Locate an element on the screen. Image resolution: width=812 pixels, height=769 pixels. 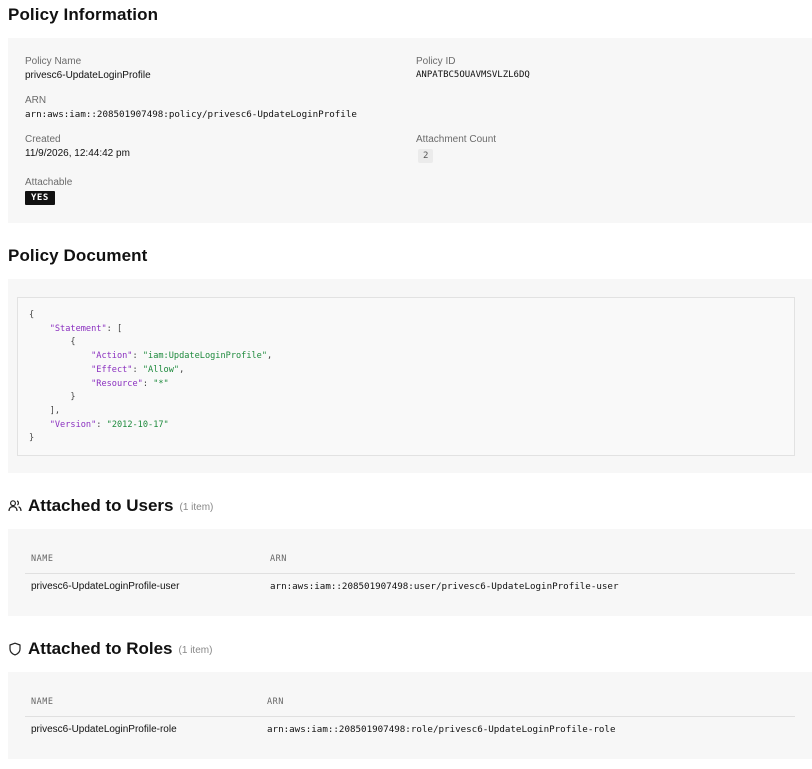
arn-label: ARN is located at coordinates (36, 100).